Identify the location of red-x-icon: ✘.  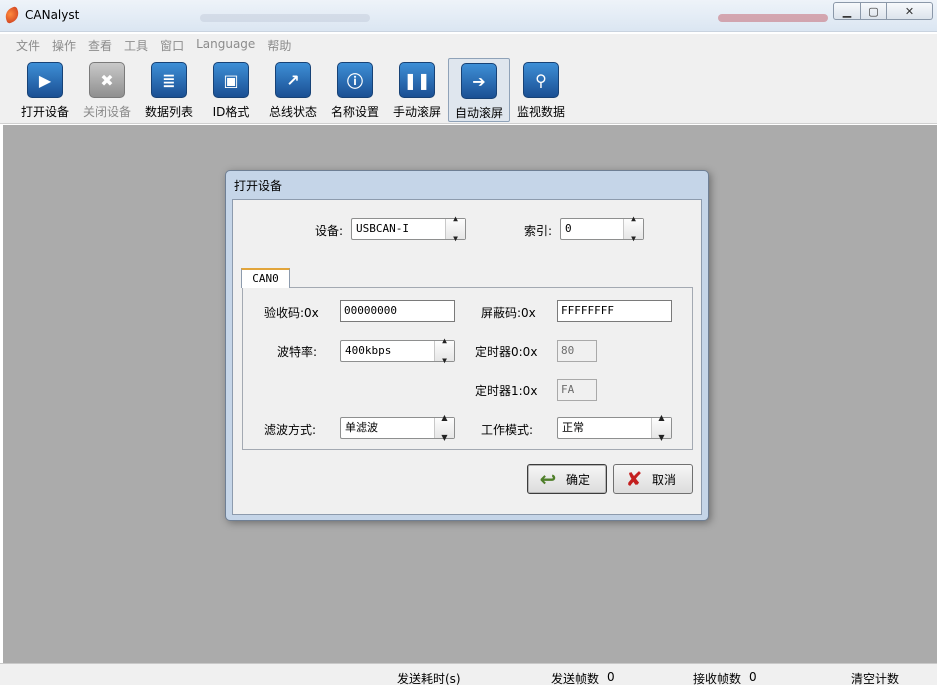
(634, 479).